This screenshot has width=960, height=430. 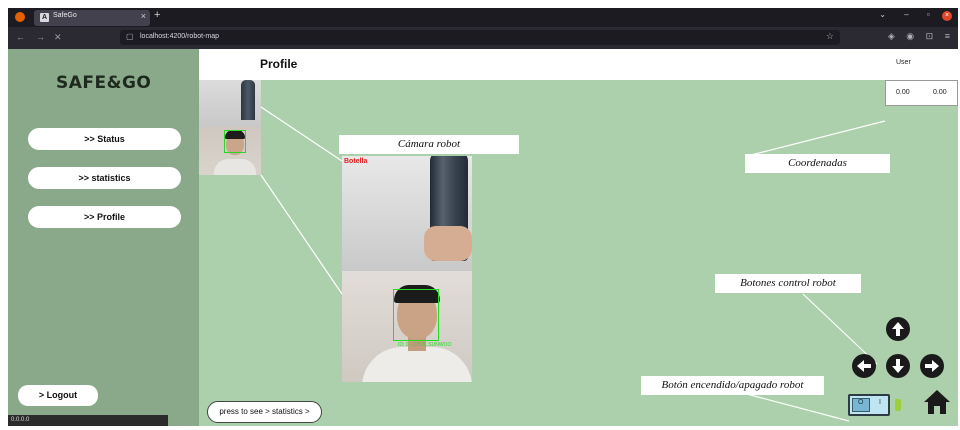 I want to click on detection-label: Botella, so click(x=356, y=161).